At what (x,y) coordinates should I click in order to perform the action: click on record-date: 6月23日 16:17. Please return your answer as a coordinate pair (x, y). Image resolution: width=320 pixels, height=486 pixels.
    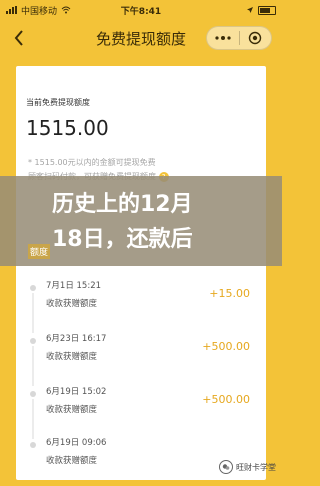
    Looking at the image, I should click on (76, 339).